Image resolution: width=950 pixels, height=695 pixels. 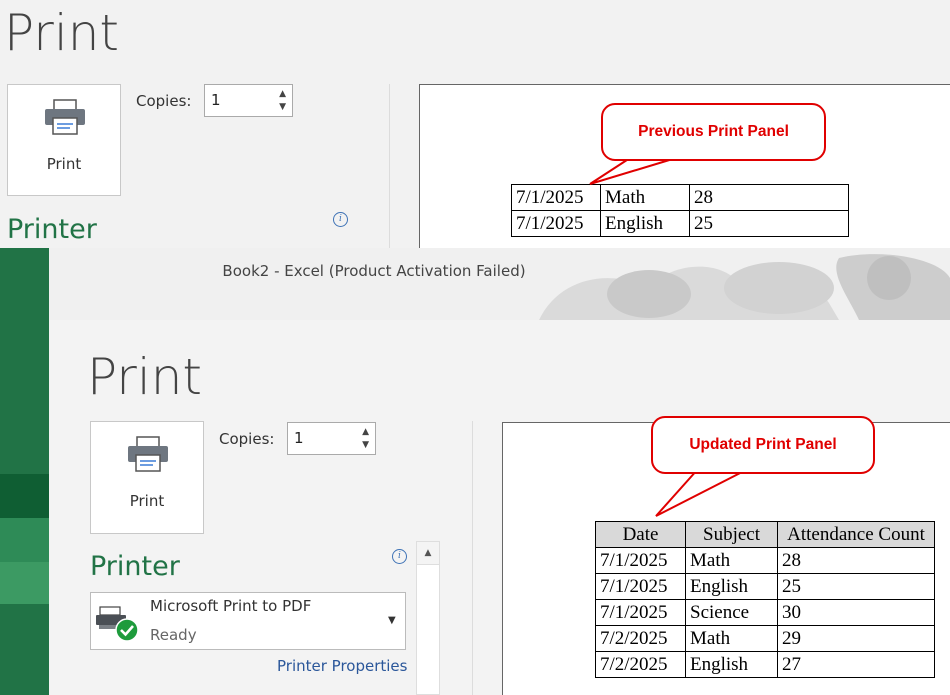 I want to click on updated-panel-callout: Updated Print Panel, so click(x=763, y=445).